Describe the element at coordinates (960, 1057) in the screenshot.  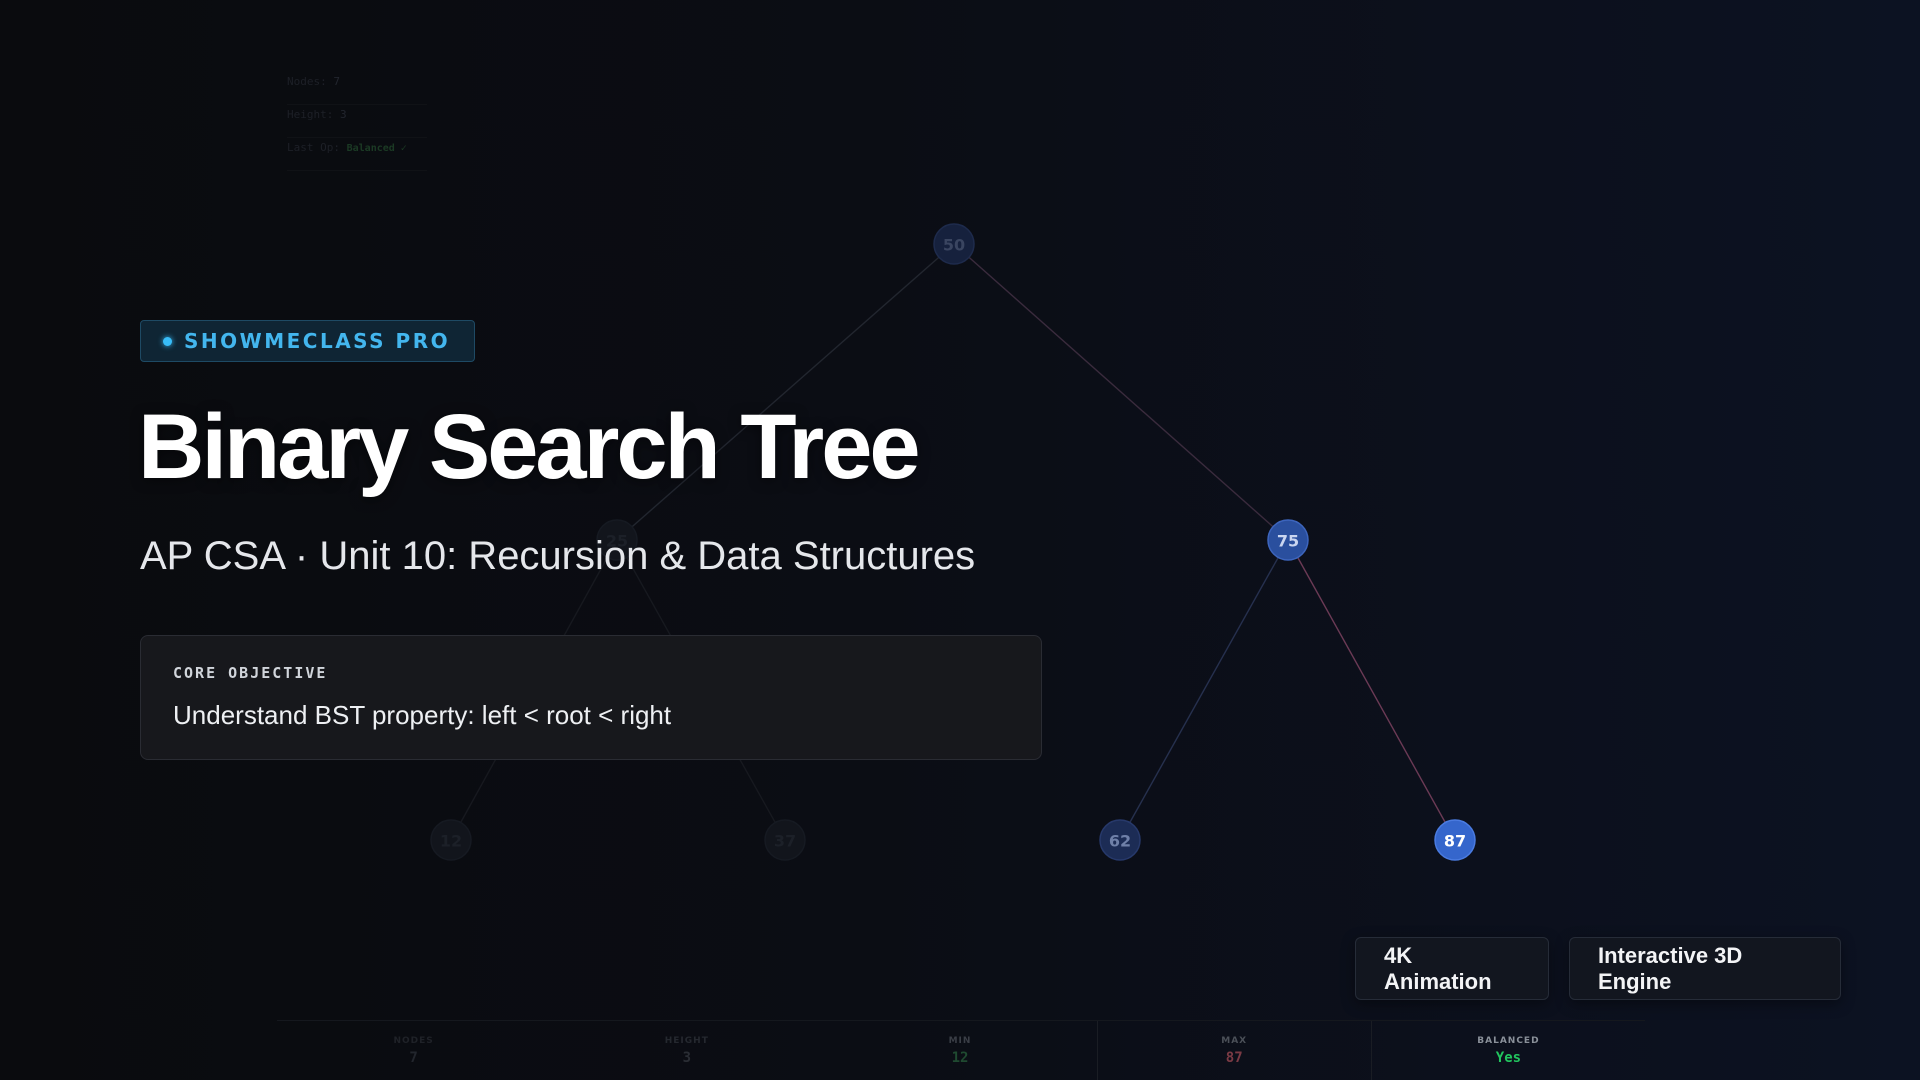
I see `stat-value: 12` at that location.